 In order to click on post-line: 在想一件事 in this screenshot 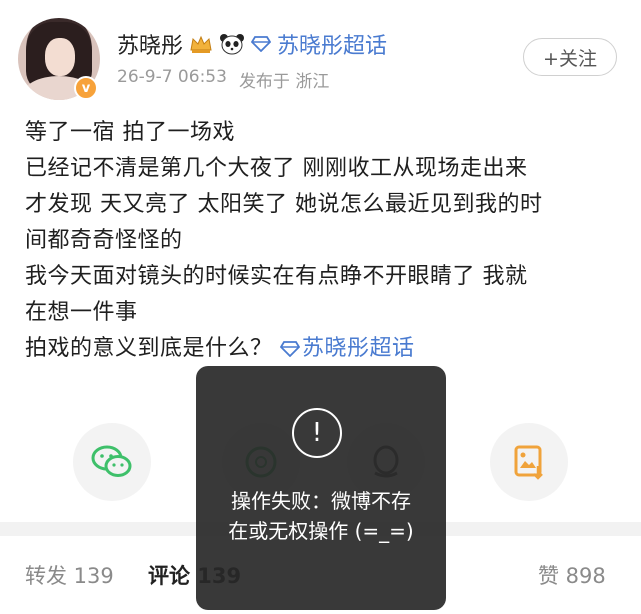, I will do `click(81, 312)`.